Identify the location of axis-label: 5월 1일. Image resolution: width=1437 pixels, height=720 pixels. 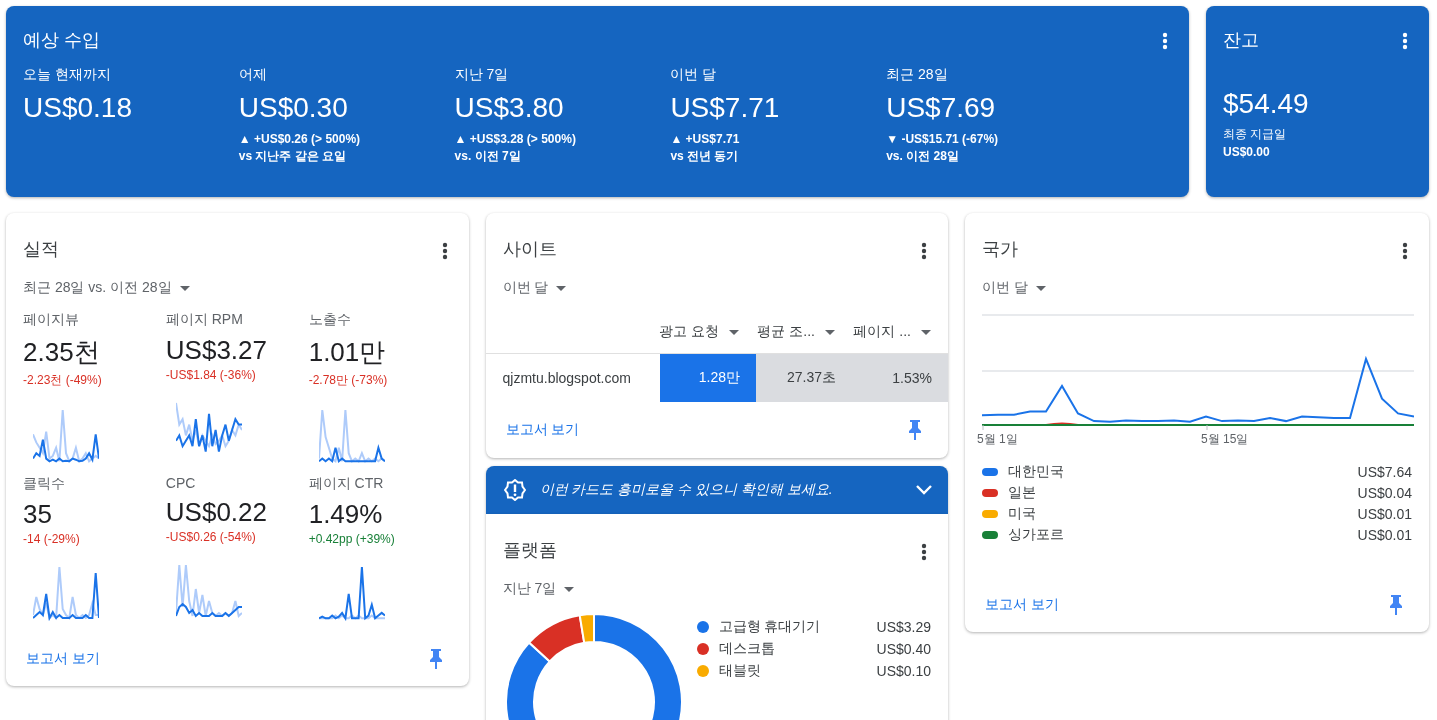
(997, 438).